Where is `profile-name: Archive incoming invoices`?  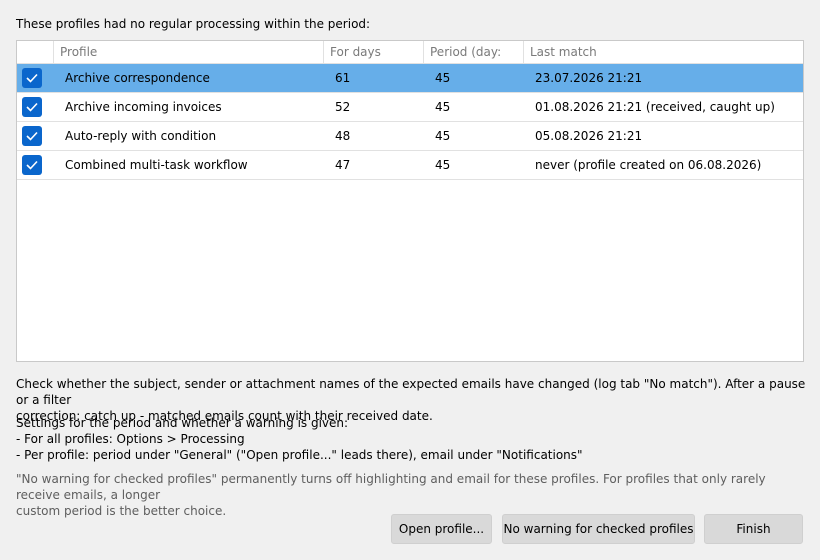 profile-name: Archive incoming invoices is located at coordinates (143, 107).